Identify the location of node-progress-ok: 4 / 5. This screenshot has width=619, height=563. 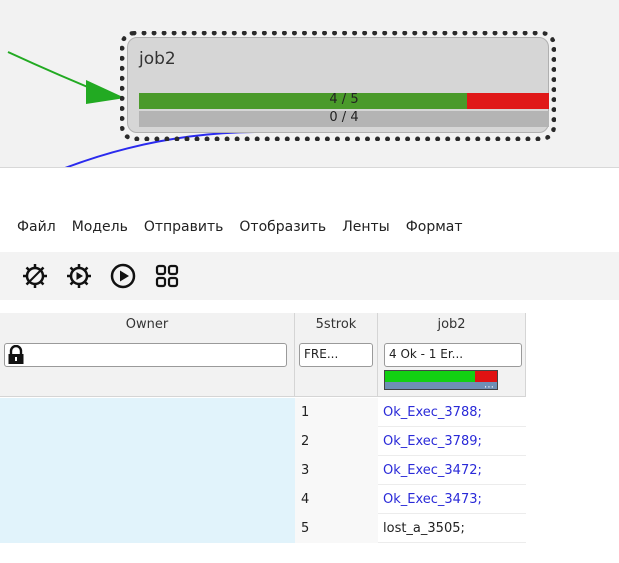
(344, 100).